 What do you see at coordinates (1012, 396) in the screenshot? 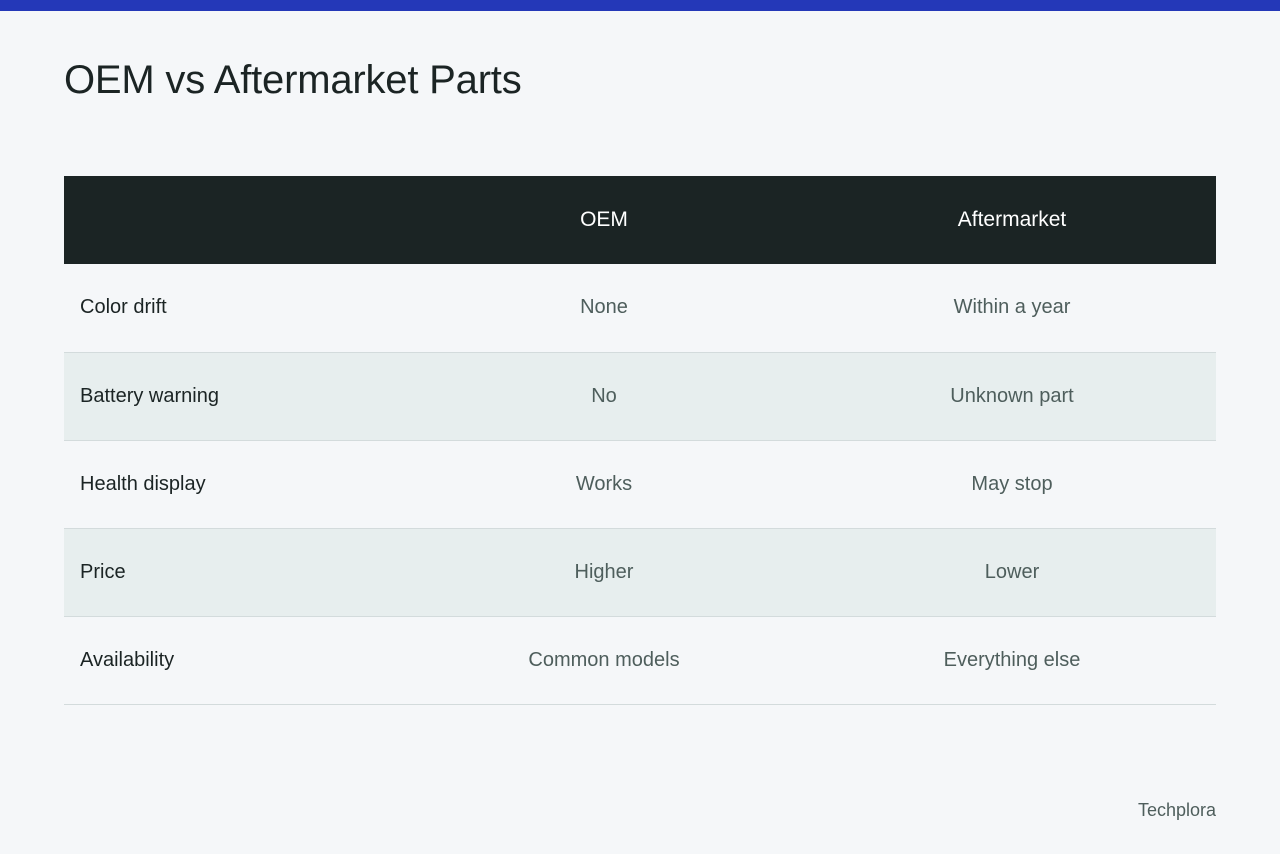
I see `aftermarket-value: Unknown part` at bounding box center [1012, 396].